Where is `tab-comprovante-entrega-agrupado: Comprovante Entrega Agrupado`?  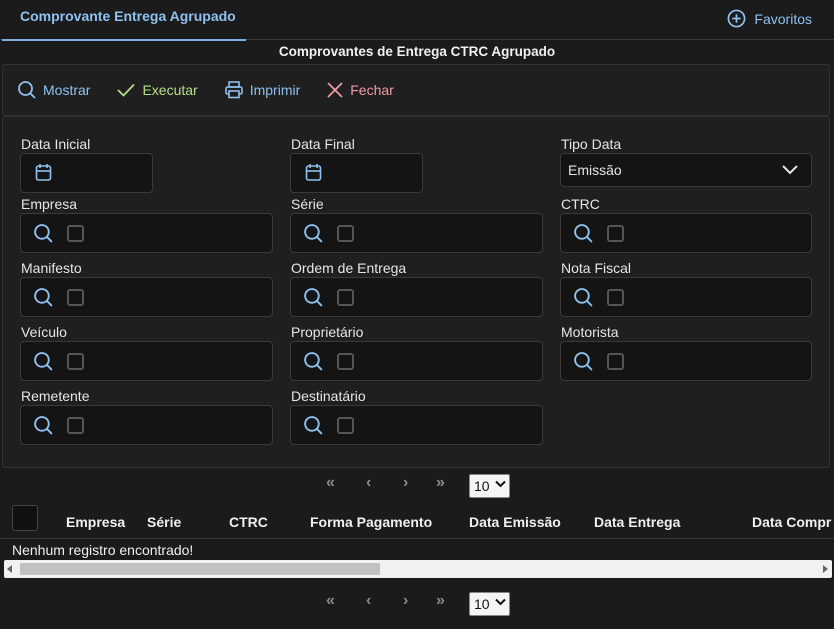 tab-comprovante-entrega-agrupado: Comprovante Entrega Agrupado is located at coordinates (124, 20).